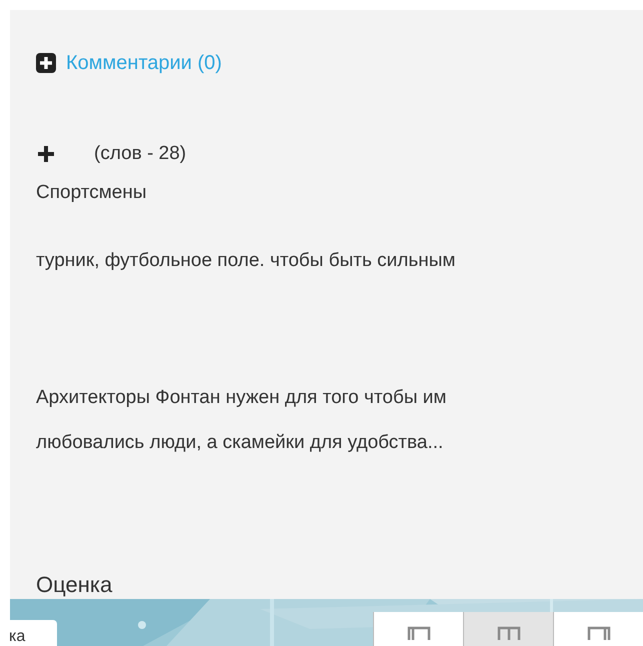  What do you see at coordinates (140, 154) in the screenshot?
I see `word-count: (слов - 28)` at bounding box center [140, 154].